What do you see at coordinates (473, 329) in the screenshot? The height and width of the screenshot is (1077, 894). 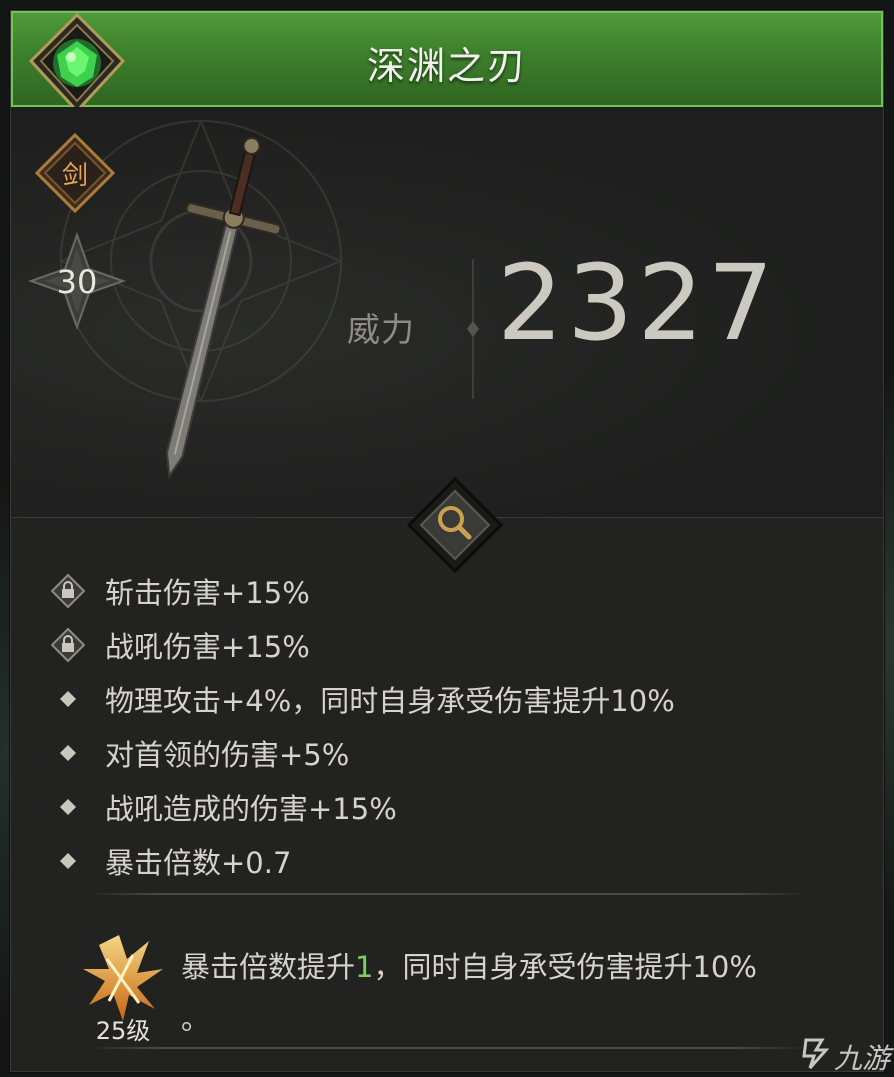 I see `power-divider` at bounding box center [473, 329].